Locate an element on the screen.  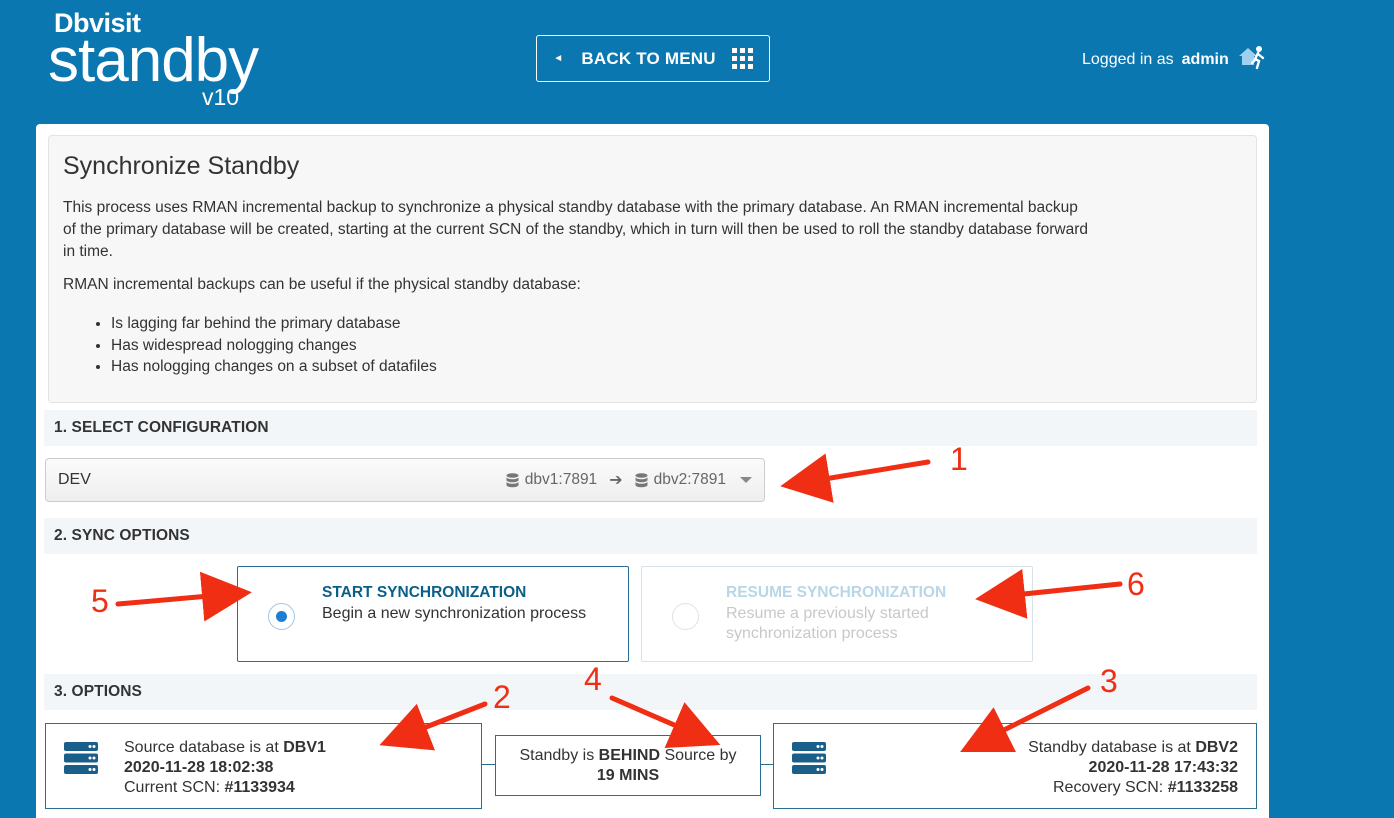
configuration-name: DEV is located at coordinates (74, 479).